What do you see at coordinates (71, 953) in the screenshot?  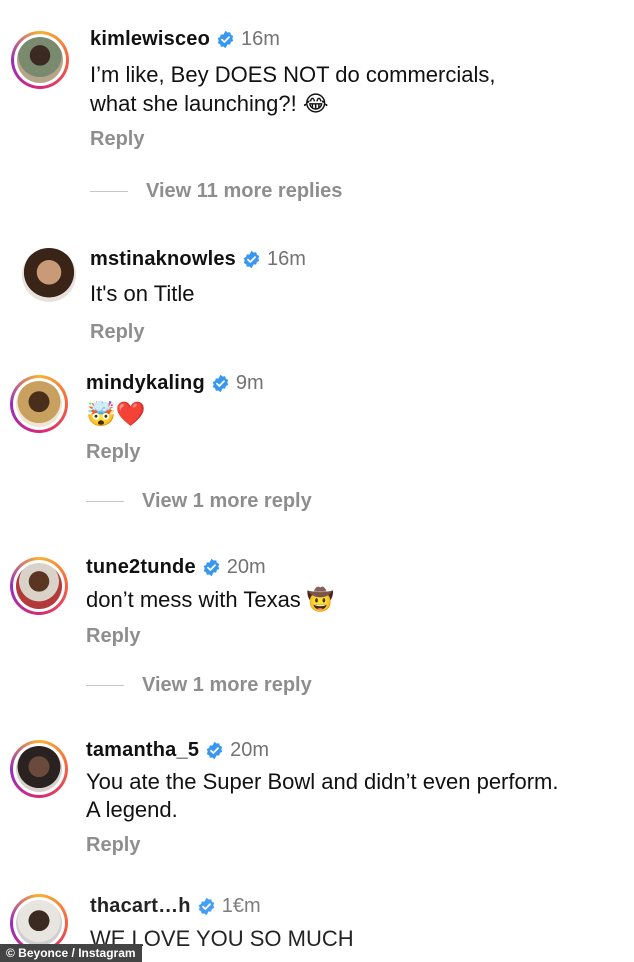 I see `photo-credit: © Beyonce / Instagram` at bounding box center [71, 953].